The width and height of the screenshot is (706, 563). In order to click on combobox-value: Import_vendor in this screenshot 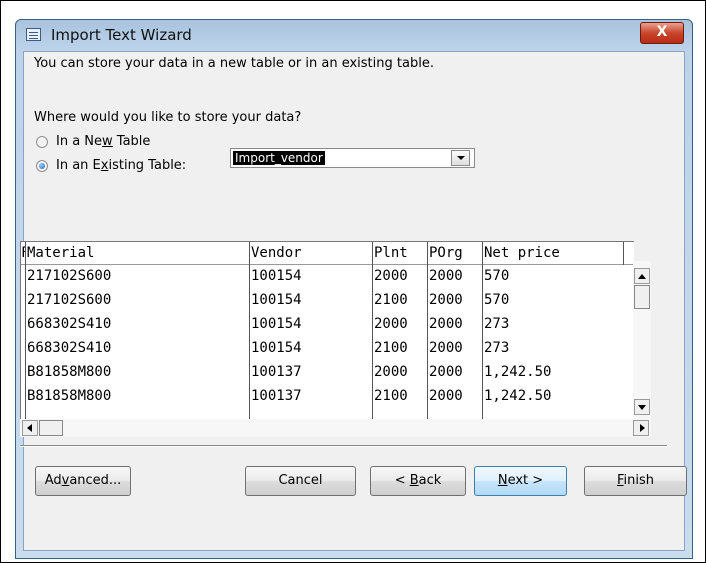, I will do `click(279, 158)`.